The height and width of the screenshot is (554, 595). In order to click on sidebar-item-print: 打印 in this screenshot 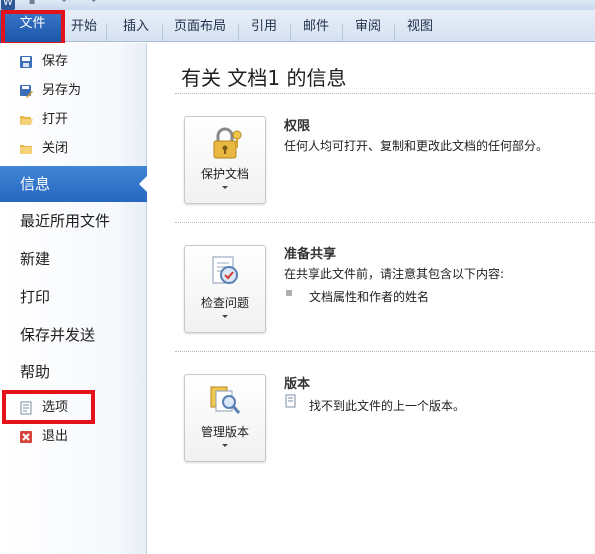, I will do `click(73, 297)`.